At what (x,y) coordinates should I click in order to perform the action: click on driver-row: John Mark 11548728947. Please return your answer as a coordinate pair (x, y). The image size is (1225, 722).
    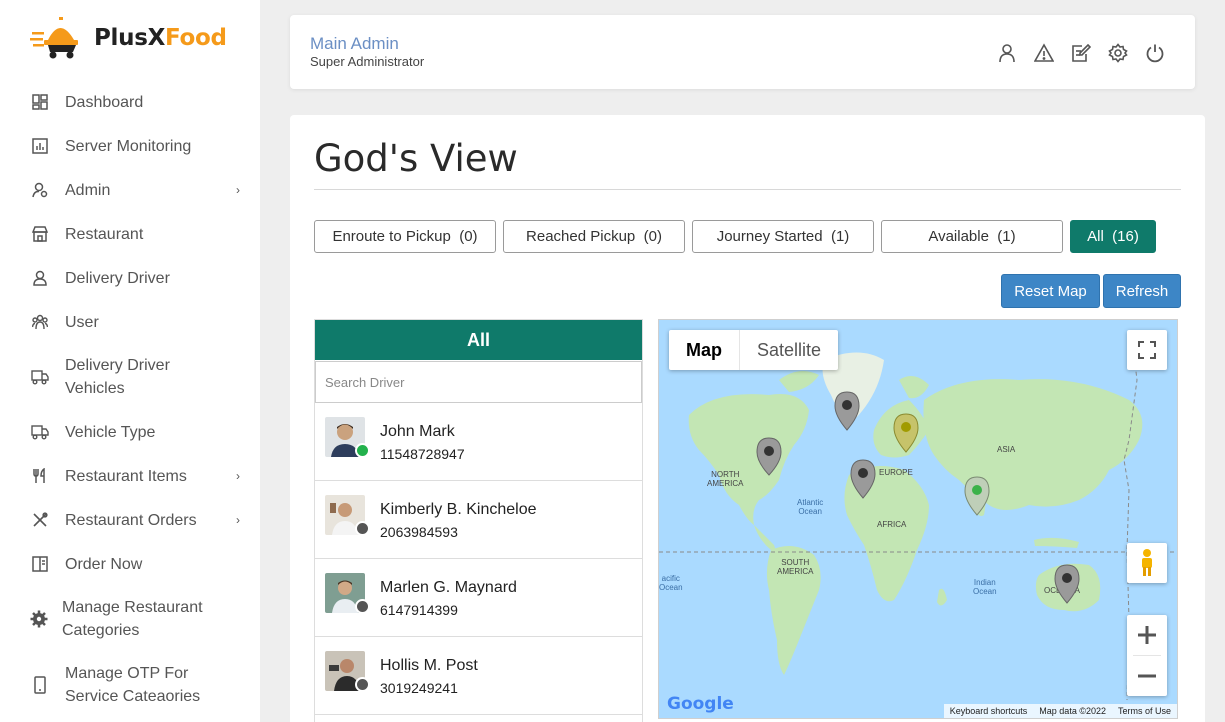
    Looking at the image, I should click on (478, 442).